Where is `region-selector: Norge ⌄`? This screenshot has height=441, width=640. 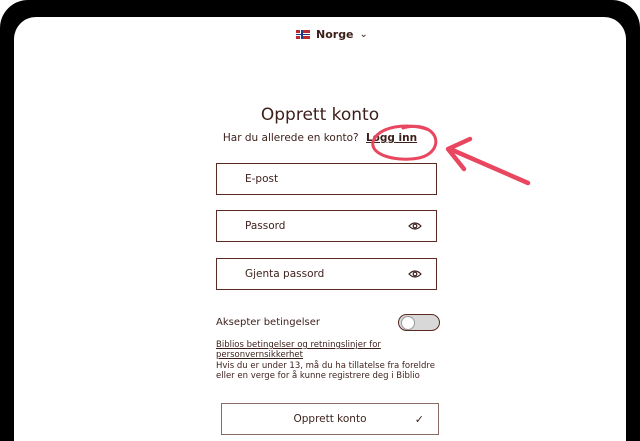
region-selector: Norge ⌄ is located at coordinates (332, 34).